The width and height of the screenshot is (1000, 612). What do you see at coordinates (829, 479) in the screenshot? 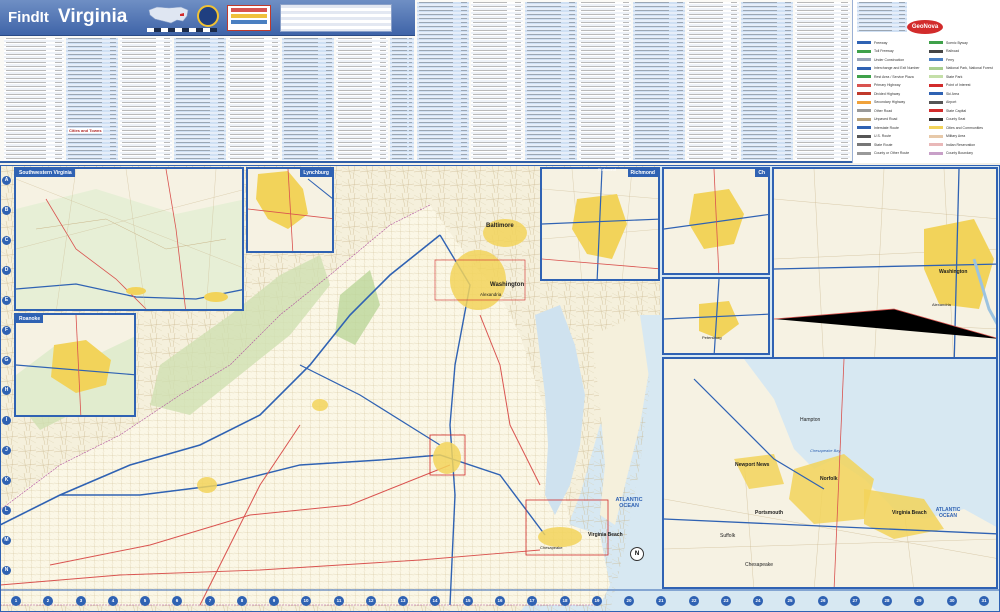
I see `city-label-norfolk: Norfolk` at bounding box center [829, 479].